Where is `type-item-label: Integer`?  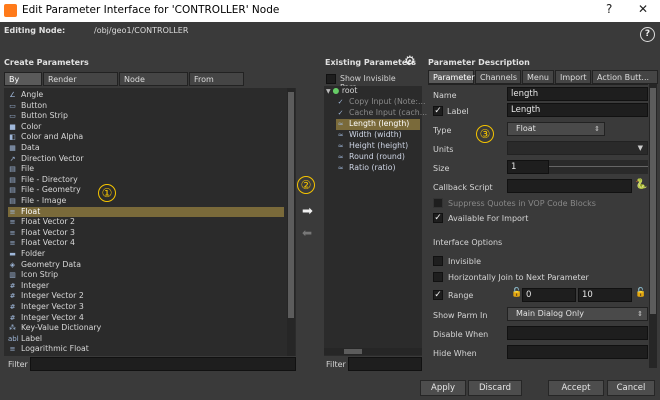
type-item-label: Integer is located at coordinates (35, 285).